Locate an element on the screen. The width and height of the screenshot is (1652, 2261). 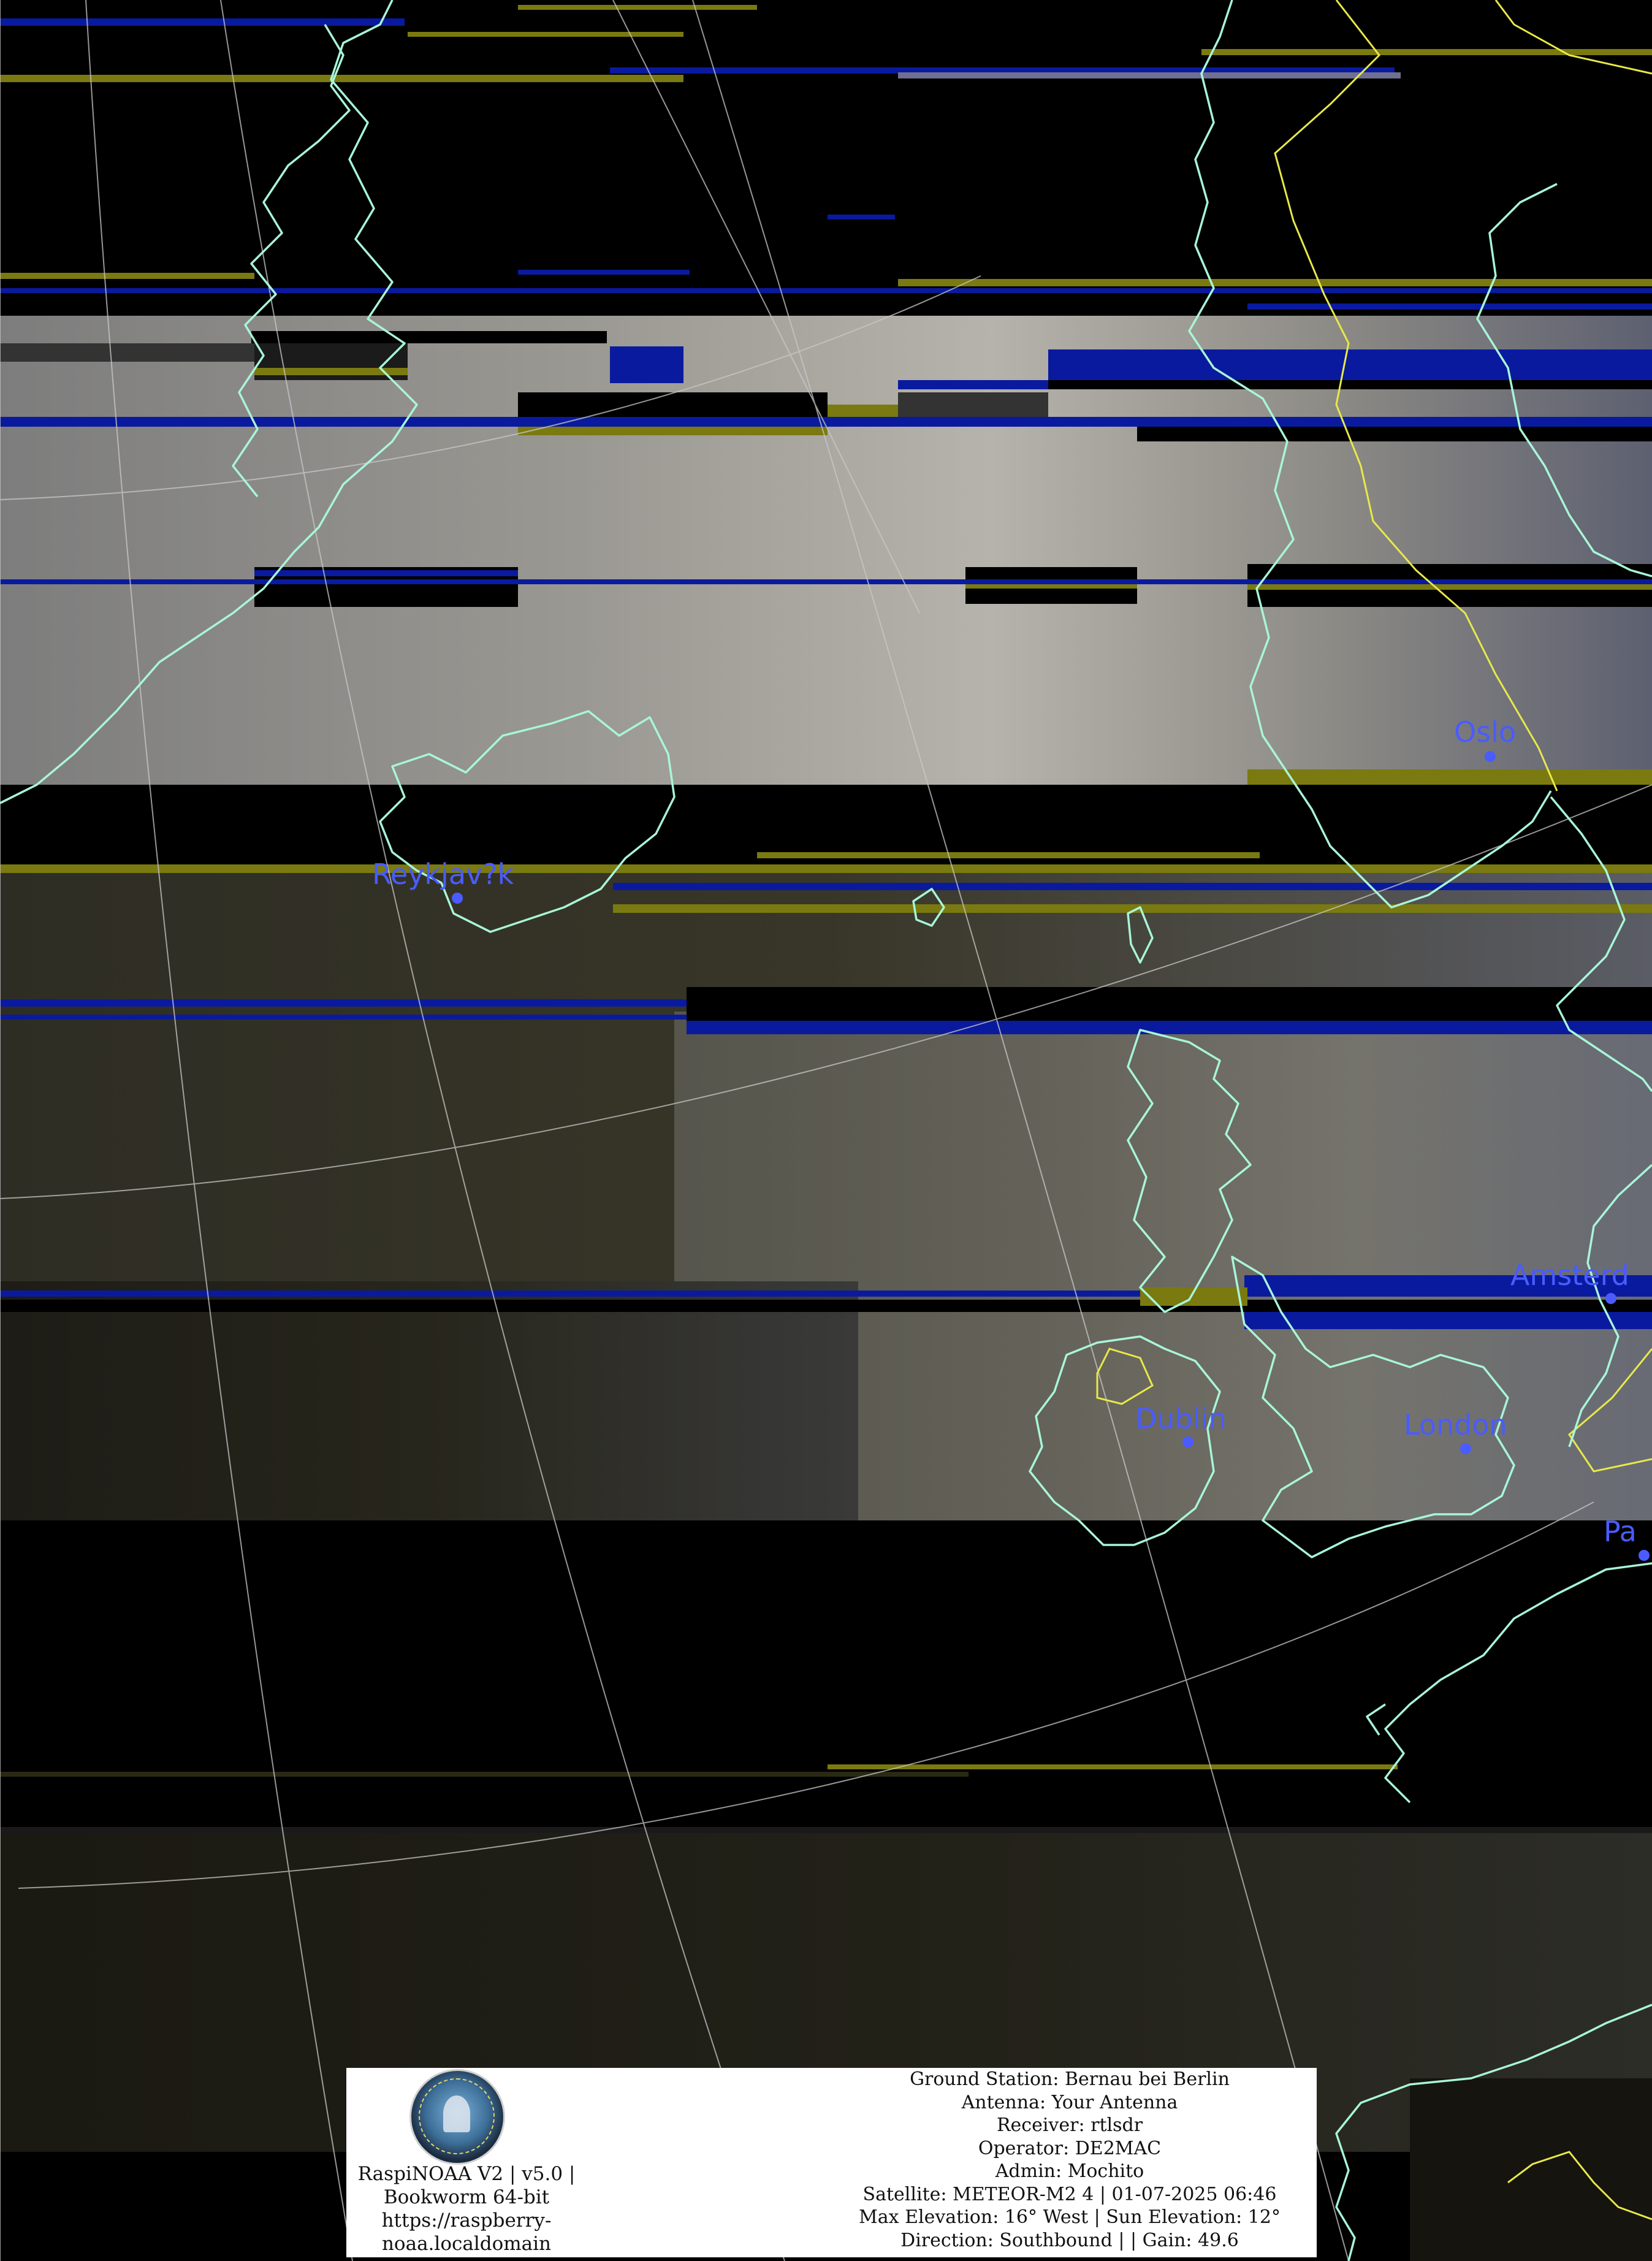
detail-direction: Direction: Southbound | | Gain: 49.6 is located at coordinates (1069, 2240).